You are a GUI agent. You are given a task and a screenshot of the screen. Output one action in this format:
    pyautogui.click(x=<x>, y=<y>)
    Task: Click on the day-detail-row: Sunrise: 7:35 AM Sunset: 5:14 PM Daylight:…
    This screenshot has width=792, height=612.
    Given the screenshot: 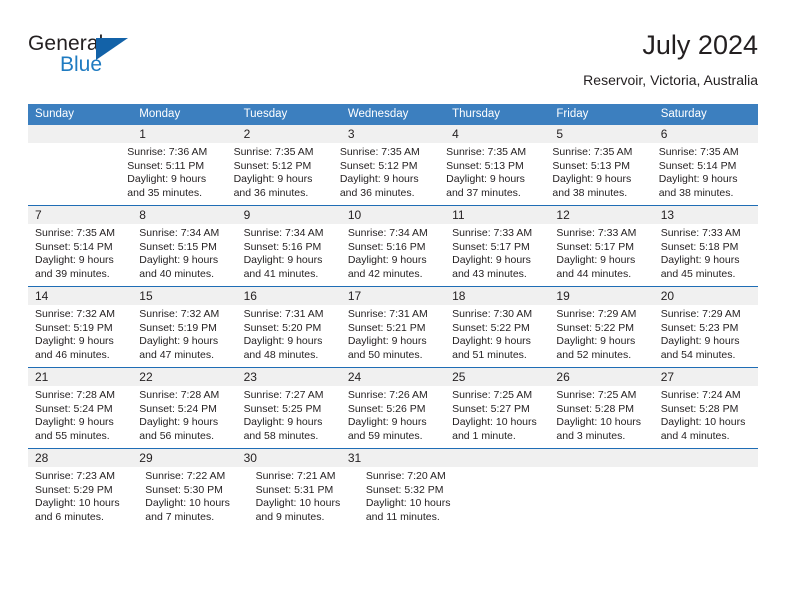 What is the action you would take?
    pyautogui.click(x=393, y=255)
    